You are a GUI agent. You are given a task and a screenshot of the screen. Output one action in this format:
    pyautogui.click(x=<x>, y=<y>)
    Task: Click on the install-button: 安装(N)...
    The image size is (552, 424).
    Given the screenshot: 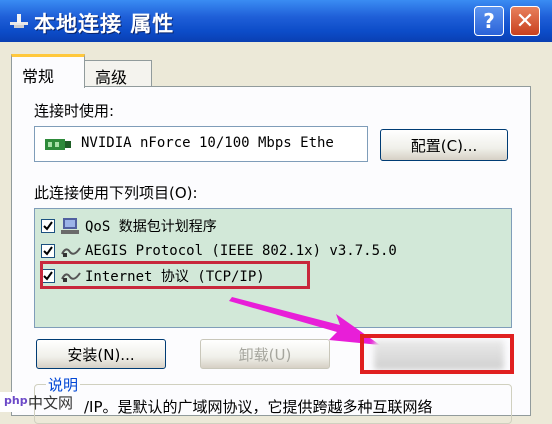 What is the action you would take?
    pyautogui.click(x=101, y=354)
    